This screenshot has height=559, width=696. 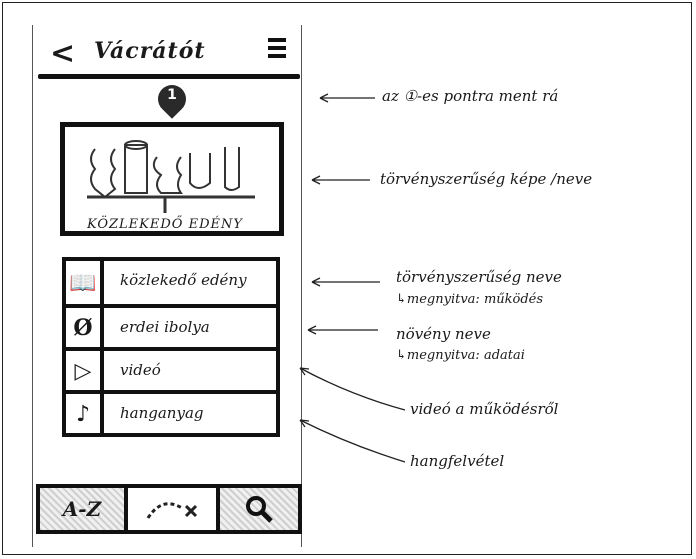 I want to click on annotation-plant-sub: ↳megnyitva: adatai, so click(x=460, y=355).